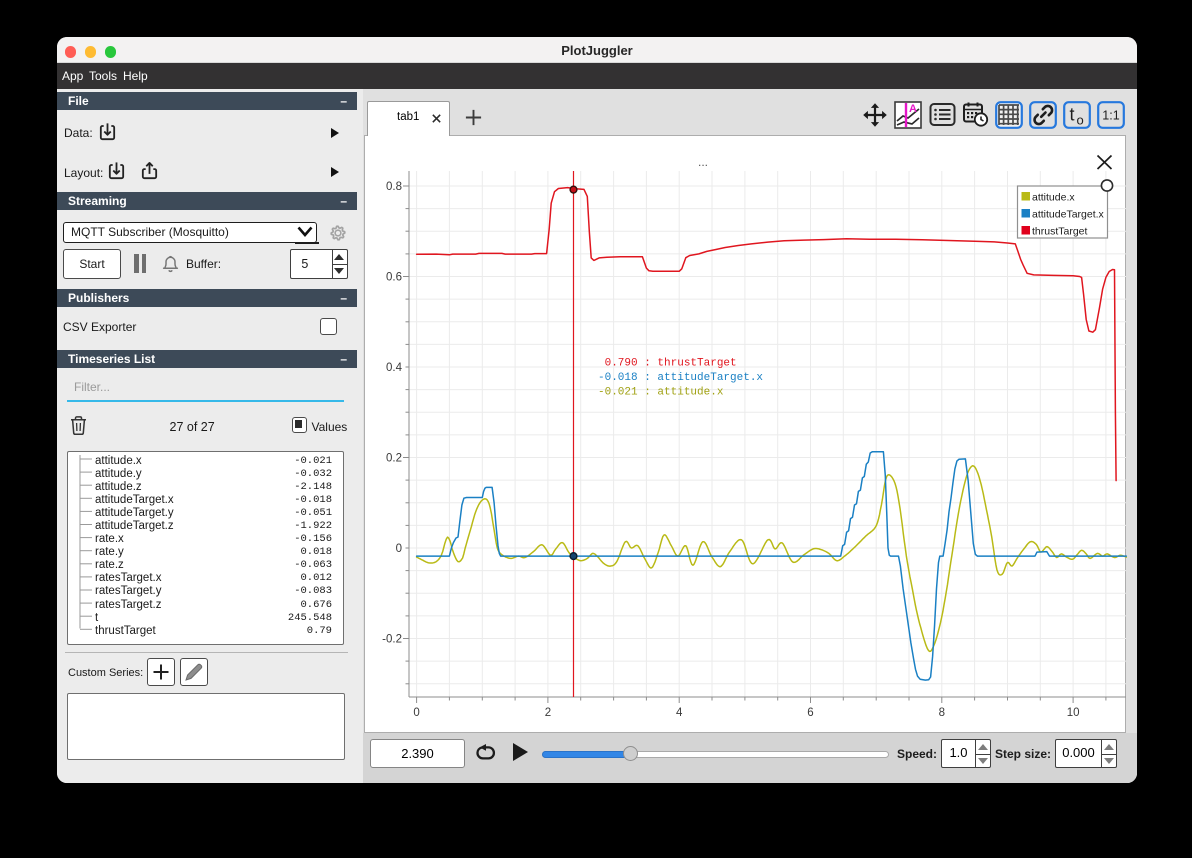 Image resolution: width=1192 pixels, height=858 pixels. What do you see at coordinates (1110, 115) in the screenshot?
I see `svg-text: 1:1` at bounding box center [1110, 115].